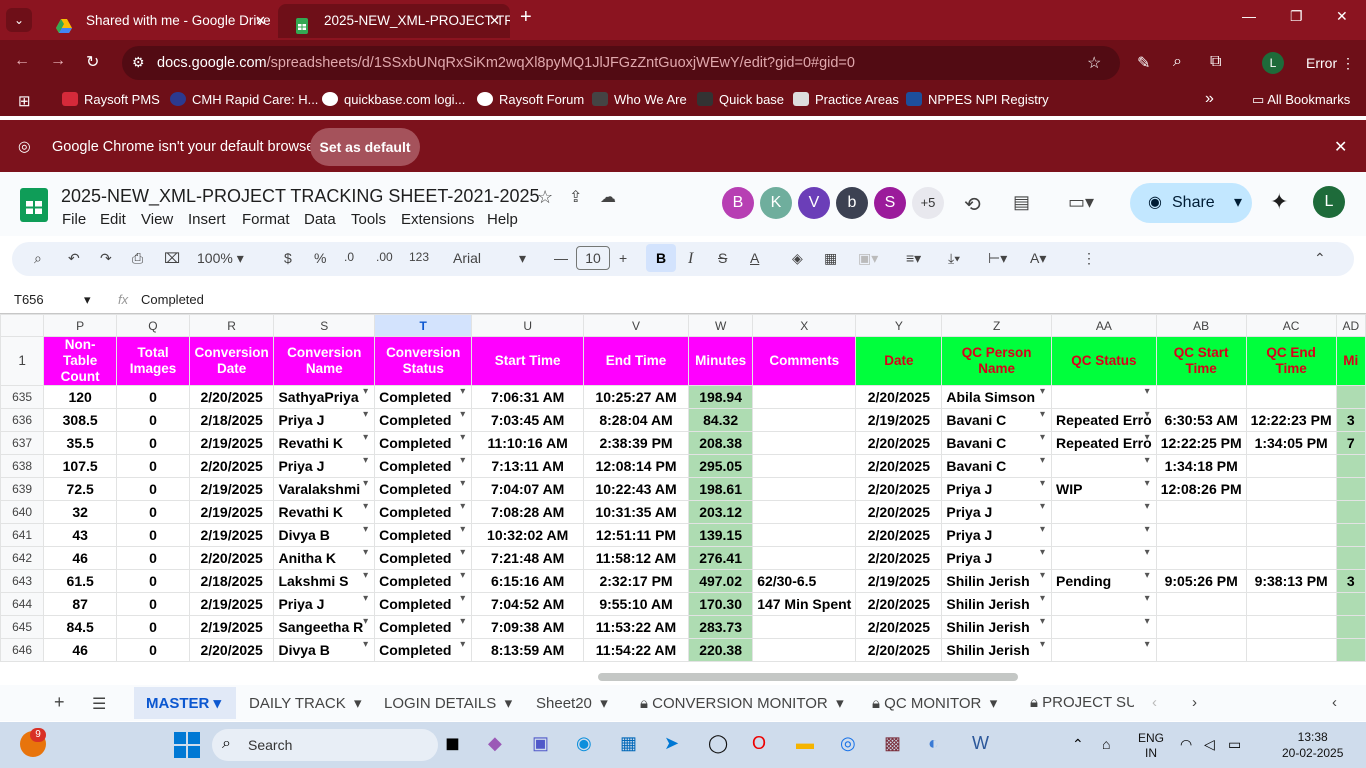  I want to click on sheets-logo-icon, so click(34, 205).